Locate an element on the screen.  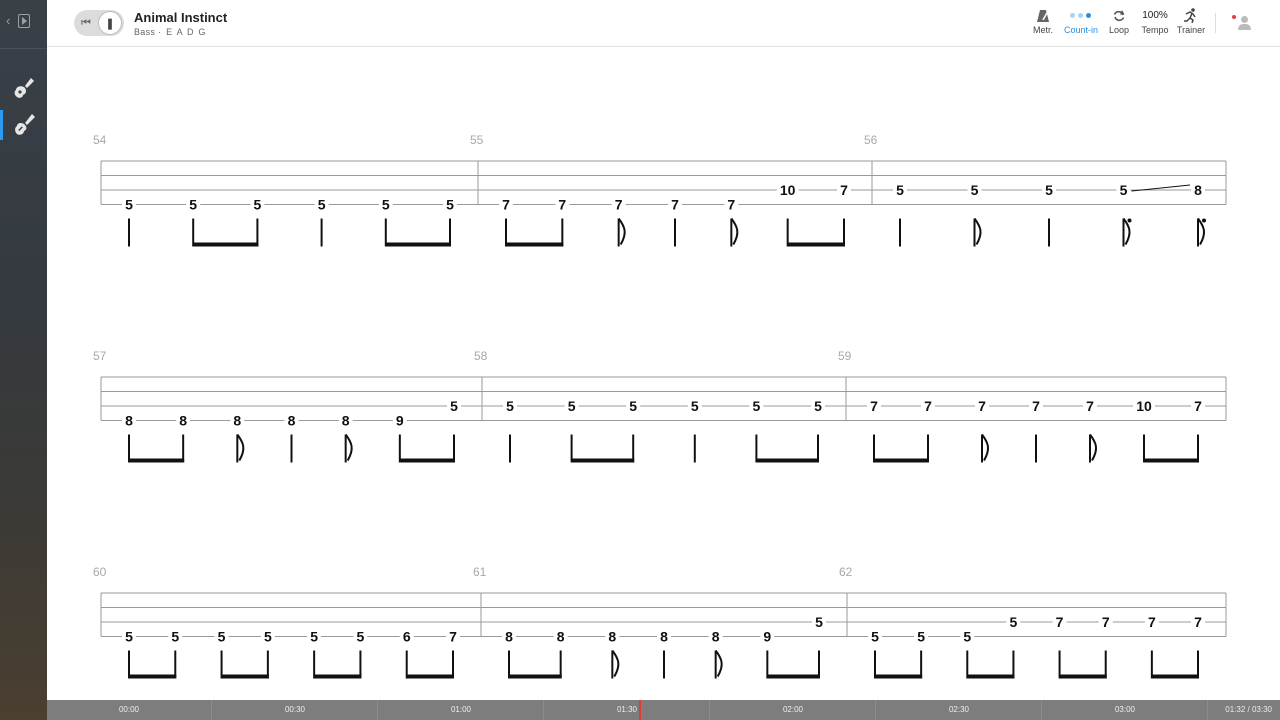
collapse-panel-icon is located at coordinates (24, 21).